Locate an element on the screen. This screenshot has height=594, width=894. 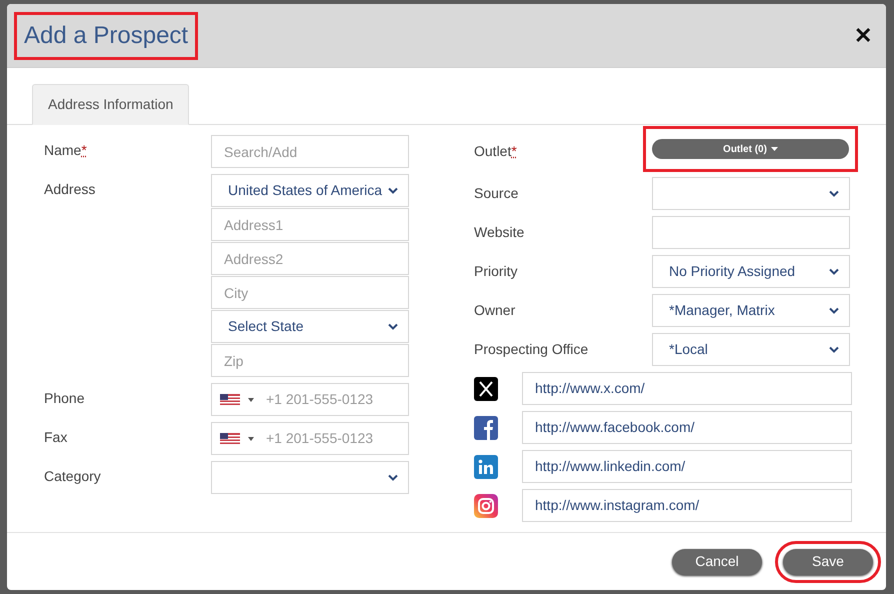
url-field: http://www.instagram.com/ is located at coordinates (687, 505).